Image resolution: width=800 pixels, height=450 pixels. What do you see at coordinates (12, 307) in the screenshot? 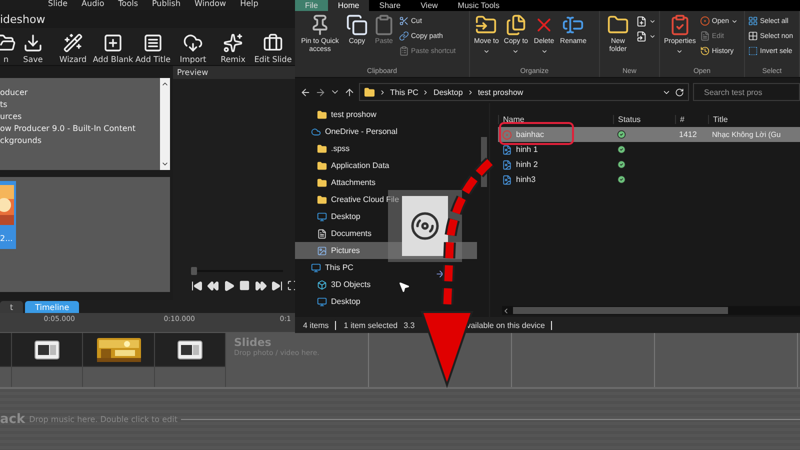
I see `timeline-tab: t` at bounding box center [12, 307].